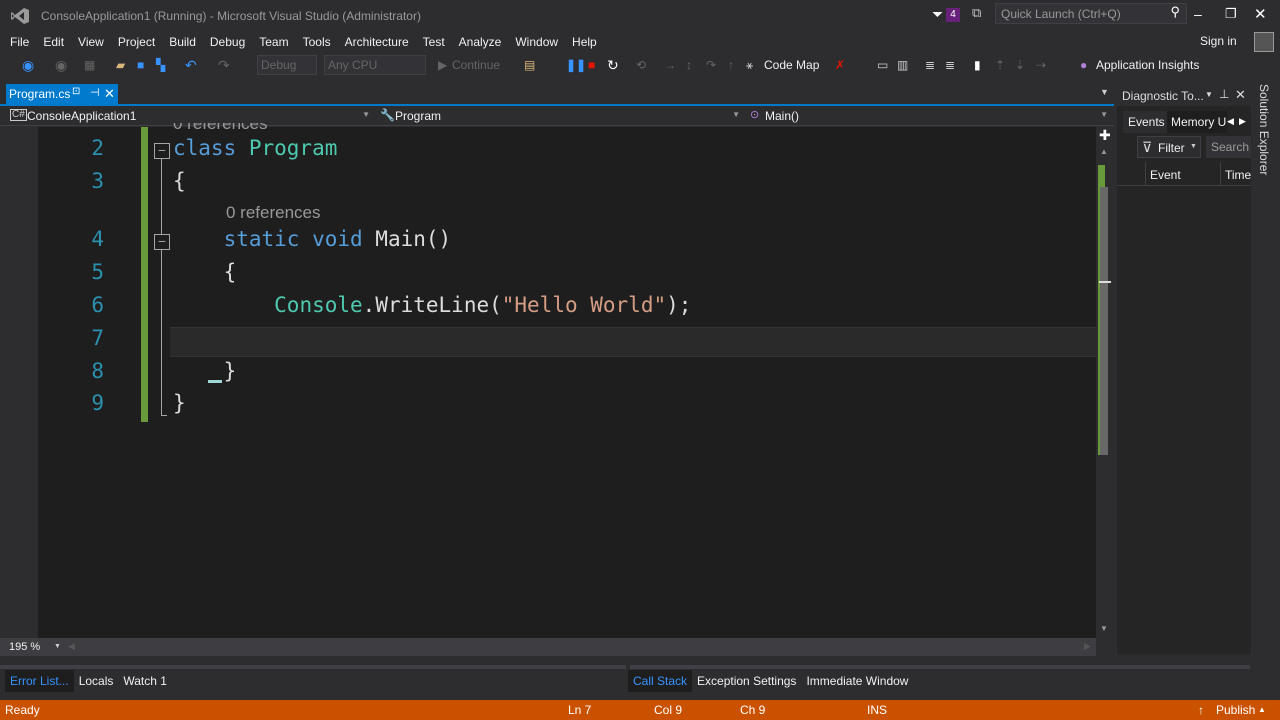 The height and width of the screenshot is (720, 1280). What do you see at coordinates (857, 681) in the screenshot?
I see `tab-immediate-window: Immediate Window` at bounding box center [857, 681].